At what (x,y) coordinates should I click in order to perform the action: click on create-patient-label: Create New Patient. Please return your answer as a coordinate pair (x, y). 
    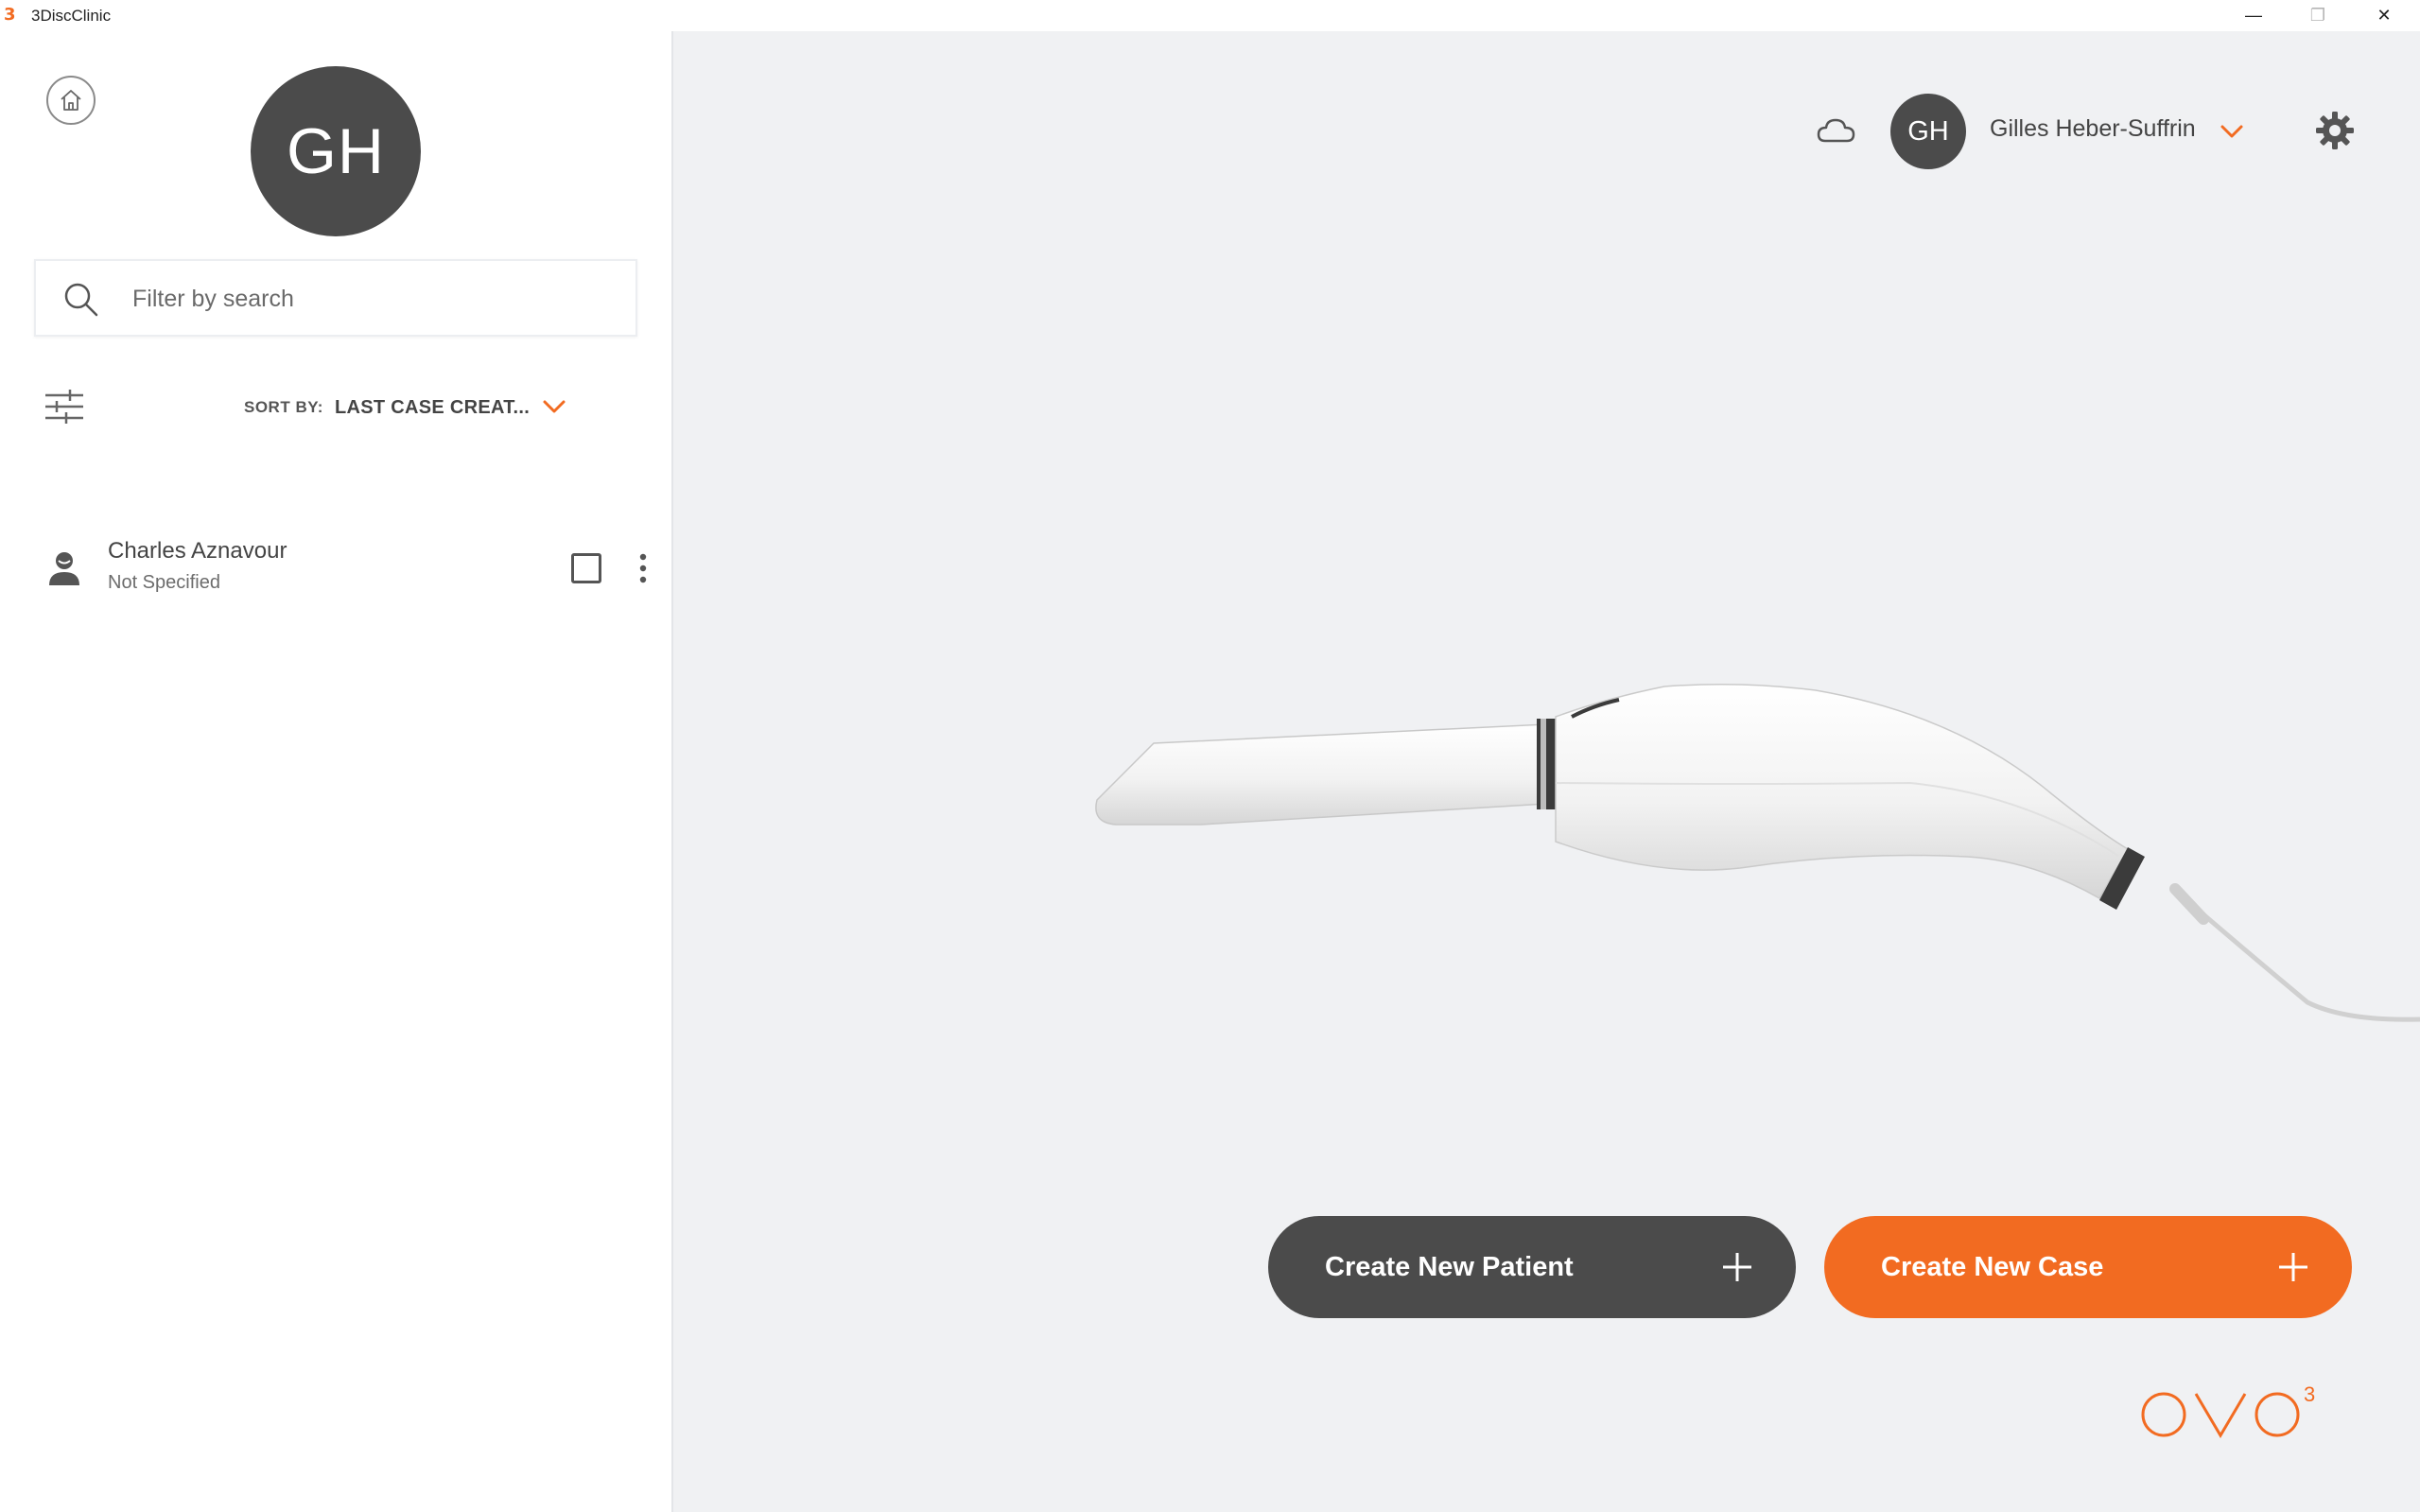
    Looking at the image, I should click on (1449, 1266).